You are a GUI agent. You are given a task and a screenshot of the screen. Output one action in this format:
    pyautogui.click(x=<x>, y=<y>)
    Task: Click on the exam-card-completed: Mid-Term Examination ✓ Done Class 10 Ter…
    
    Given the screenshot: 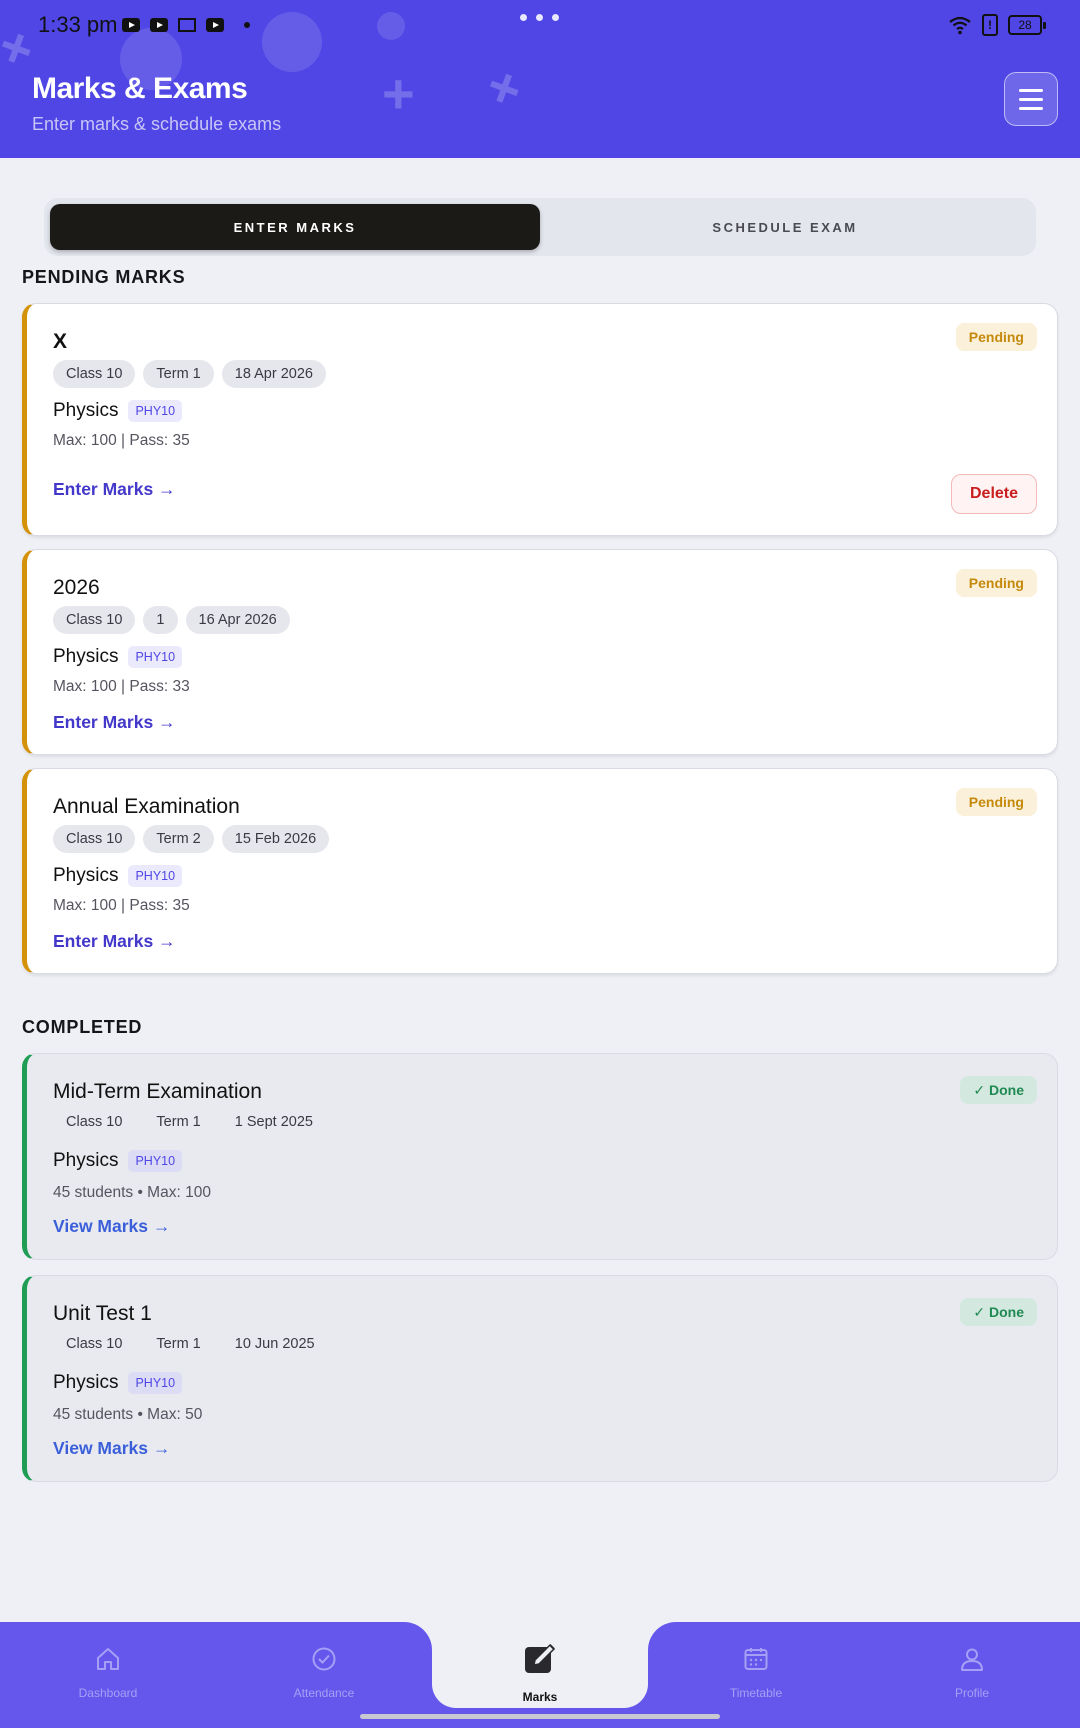 What is the action you would take?
    pyautogui.click(x=540, y=1156)
    